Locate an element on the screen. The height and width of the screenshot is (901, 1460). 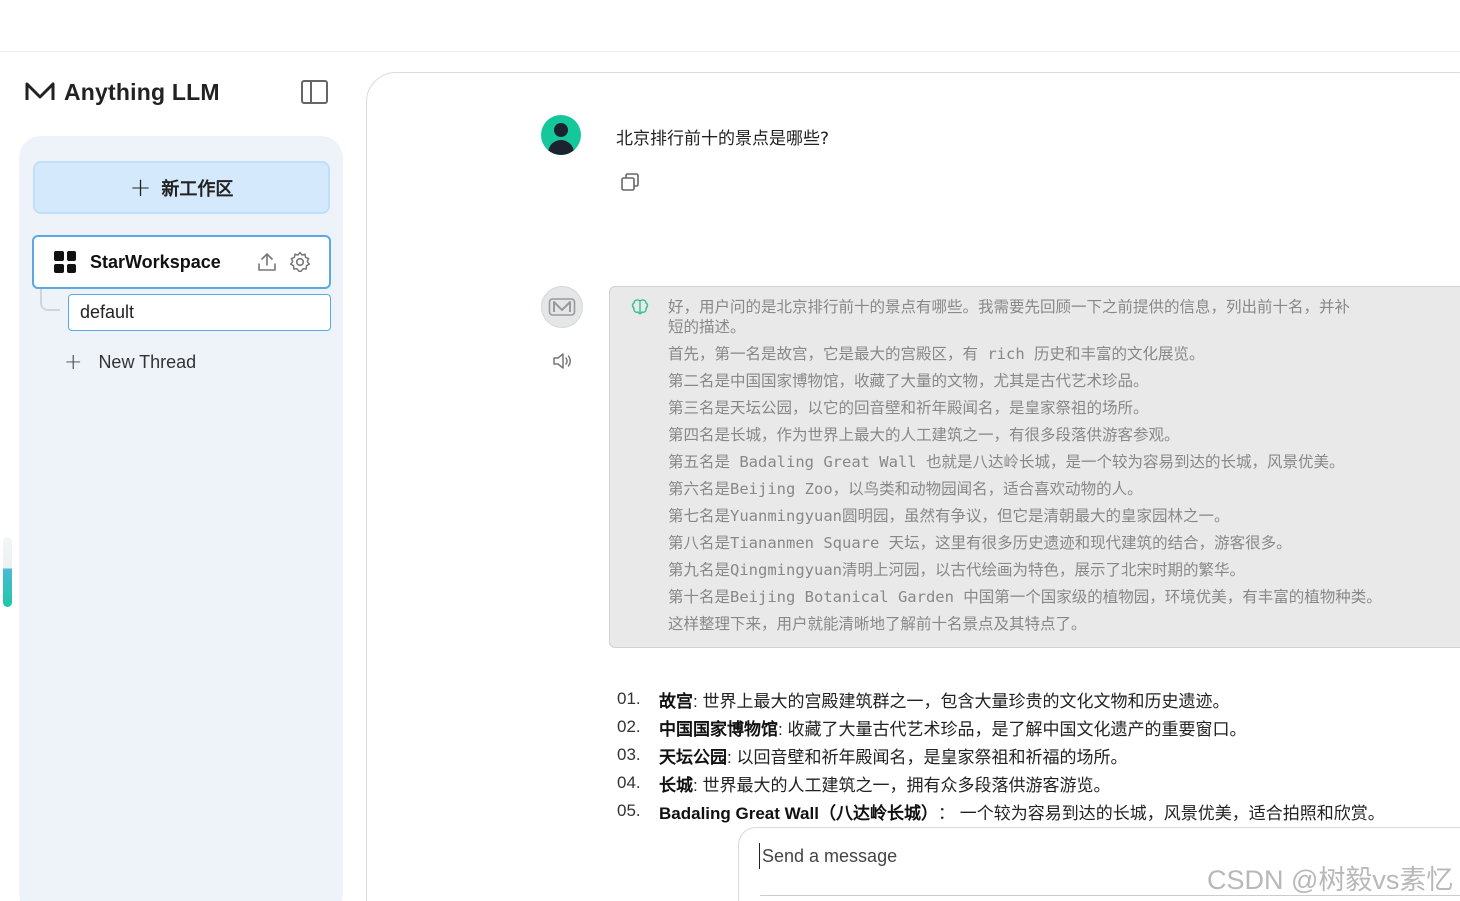
assistant-avatar is located at coordinates (562, 307).